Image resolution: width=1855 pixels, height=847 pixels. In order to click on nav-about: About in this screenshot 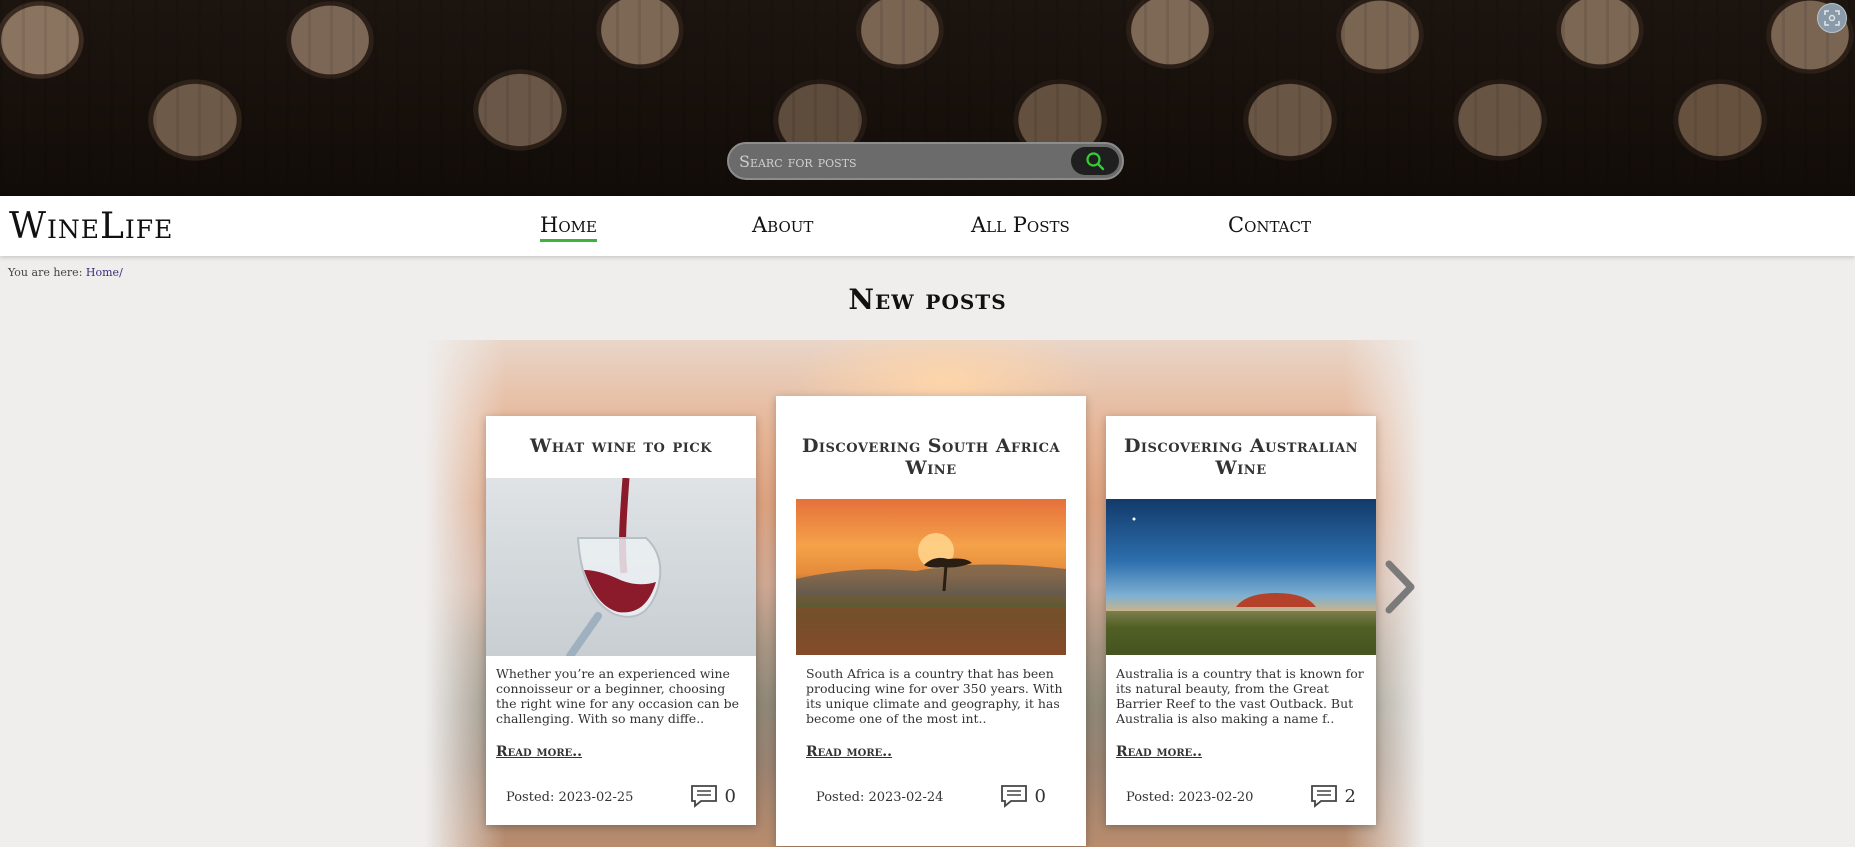, I will do `click(782, 226)`.